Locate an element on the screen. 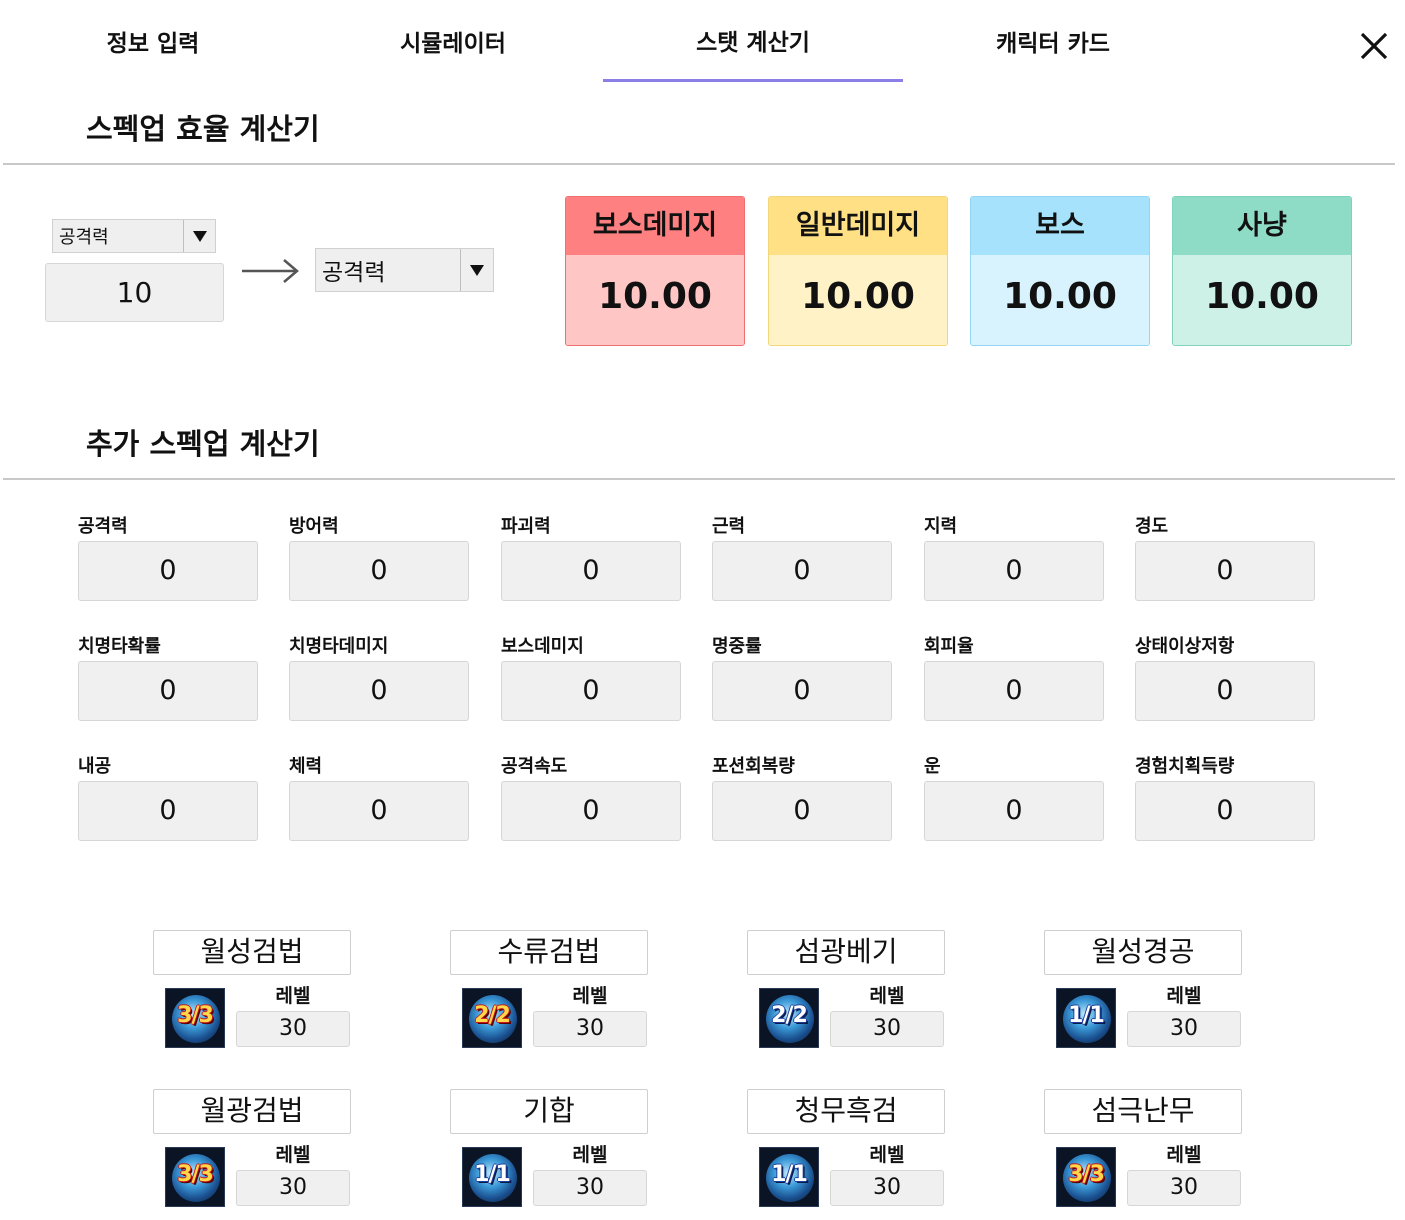 Image resolution: width=1405 pixels, height=1220 pixels. result-card-normal-damage: 일반데미지 10.00 is located at coordinates (858, 271).